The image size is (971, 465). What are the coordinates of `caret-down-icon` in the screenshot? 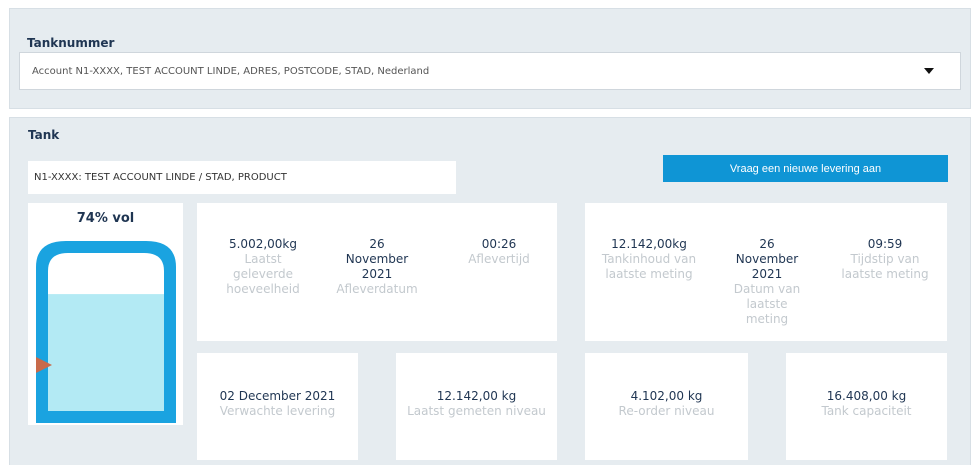 It's located at (929, 71).